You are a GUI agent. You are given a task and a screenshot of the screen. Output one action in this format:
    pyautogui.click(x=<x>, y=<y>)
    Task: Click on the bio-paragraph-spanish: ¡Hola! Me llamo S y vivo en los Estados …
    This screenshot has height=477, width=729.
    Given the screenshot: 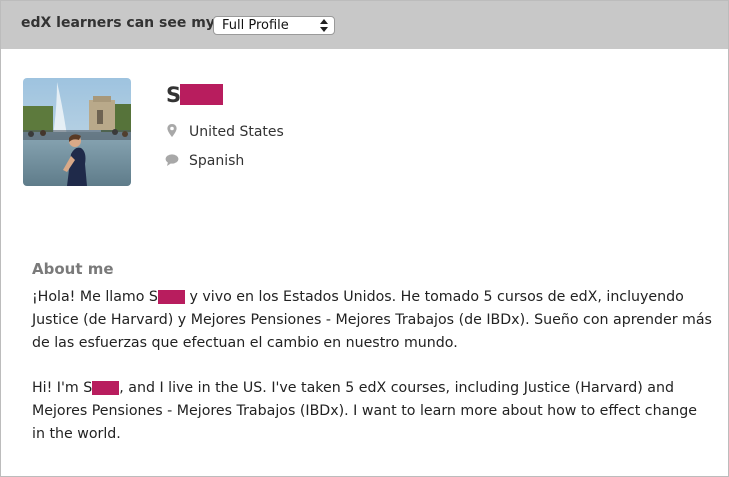 What is the action you would take?
    pyautogui.click(x=372, y=320)
    